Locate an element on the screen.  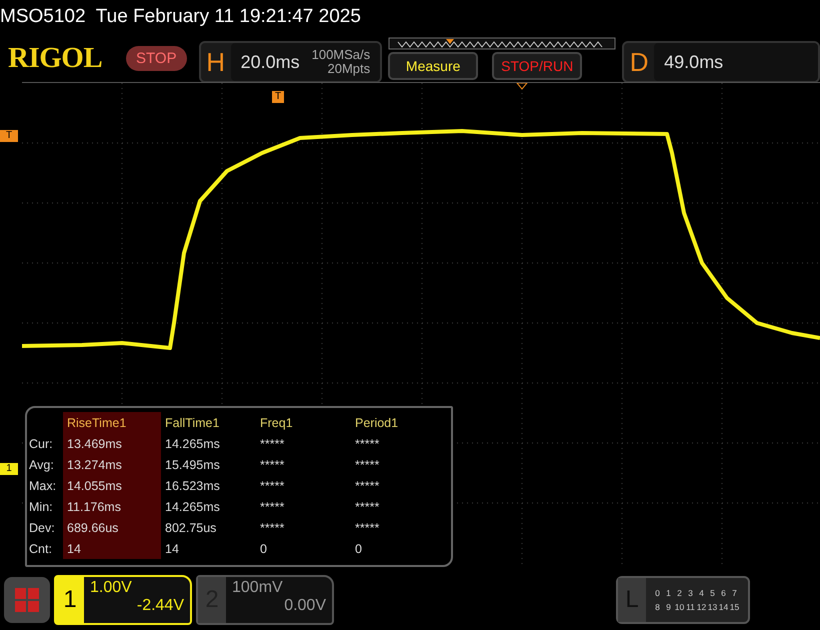
column-header: Period1 is located at coordinates (401, 422).